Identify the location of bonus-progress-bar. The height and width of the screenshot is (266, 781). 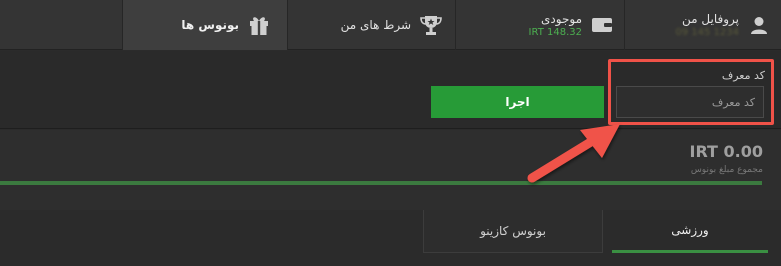
(381, 183).